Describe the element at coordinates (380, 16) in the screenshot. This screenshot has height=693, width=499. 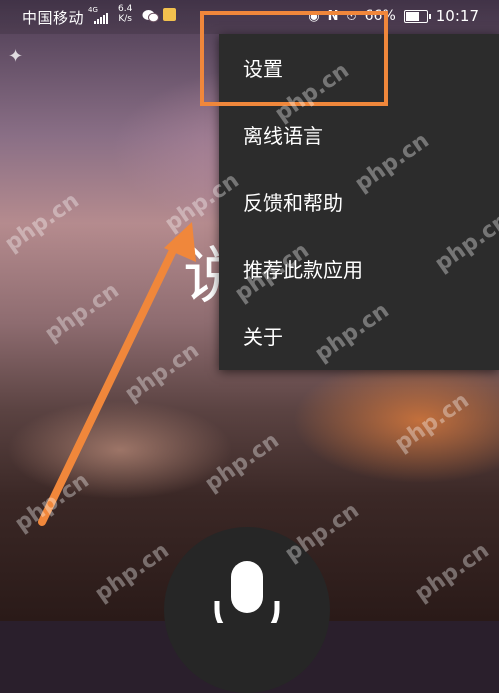
I see `battery-percent: 66%` at that location.